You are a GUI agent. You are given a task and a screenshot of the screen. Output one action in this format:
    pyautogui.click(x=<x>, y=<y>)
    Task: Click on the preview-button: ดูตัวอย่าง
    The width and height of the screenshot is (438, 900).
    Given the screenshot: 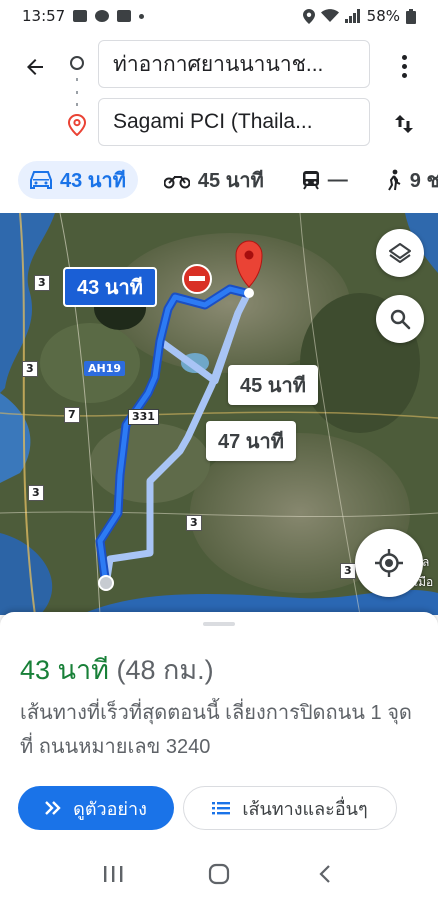 What is the action you would take?
    pyautogui.click(x=96, y=808)
    